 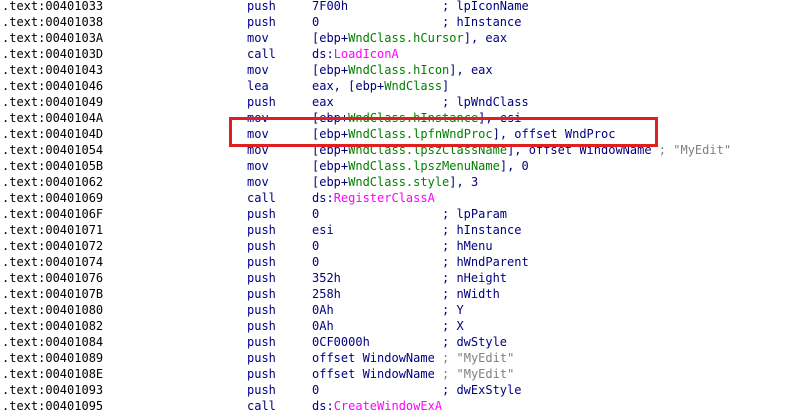 What do you see at coordinates (341, 342) in the screenshot?
I see `operand-text: 0CF0000h` at bounding box center [341, 342].